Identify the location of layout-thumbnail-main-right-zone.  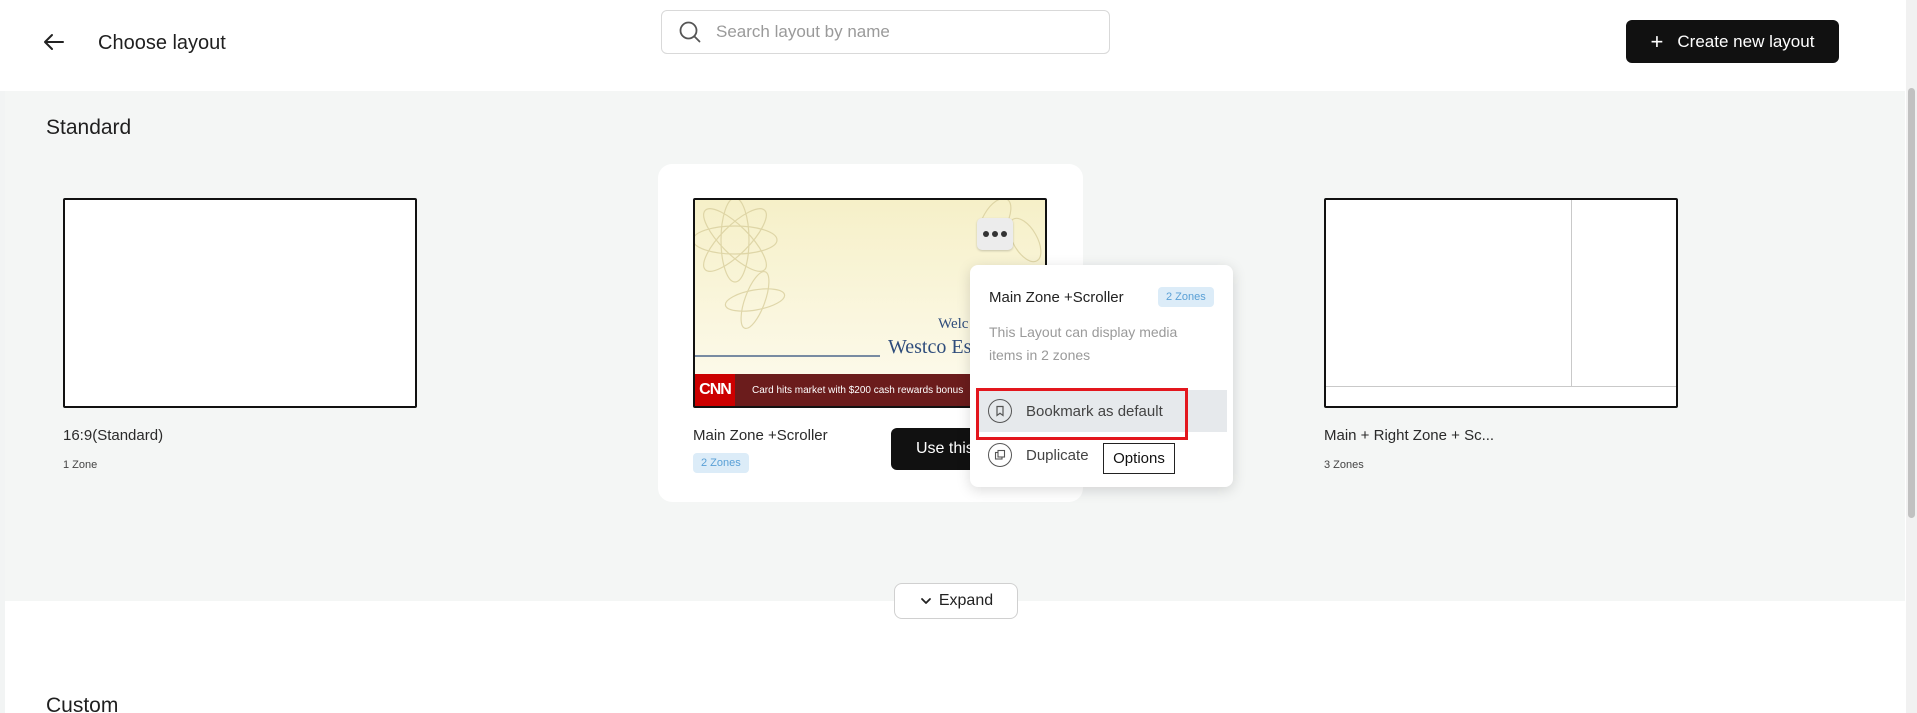
(1501, 303).